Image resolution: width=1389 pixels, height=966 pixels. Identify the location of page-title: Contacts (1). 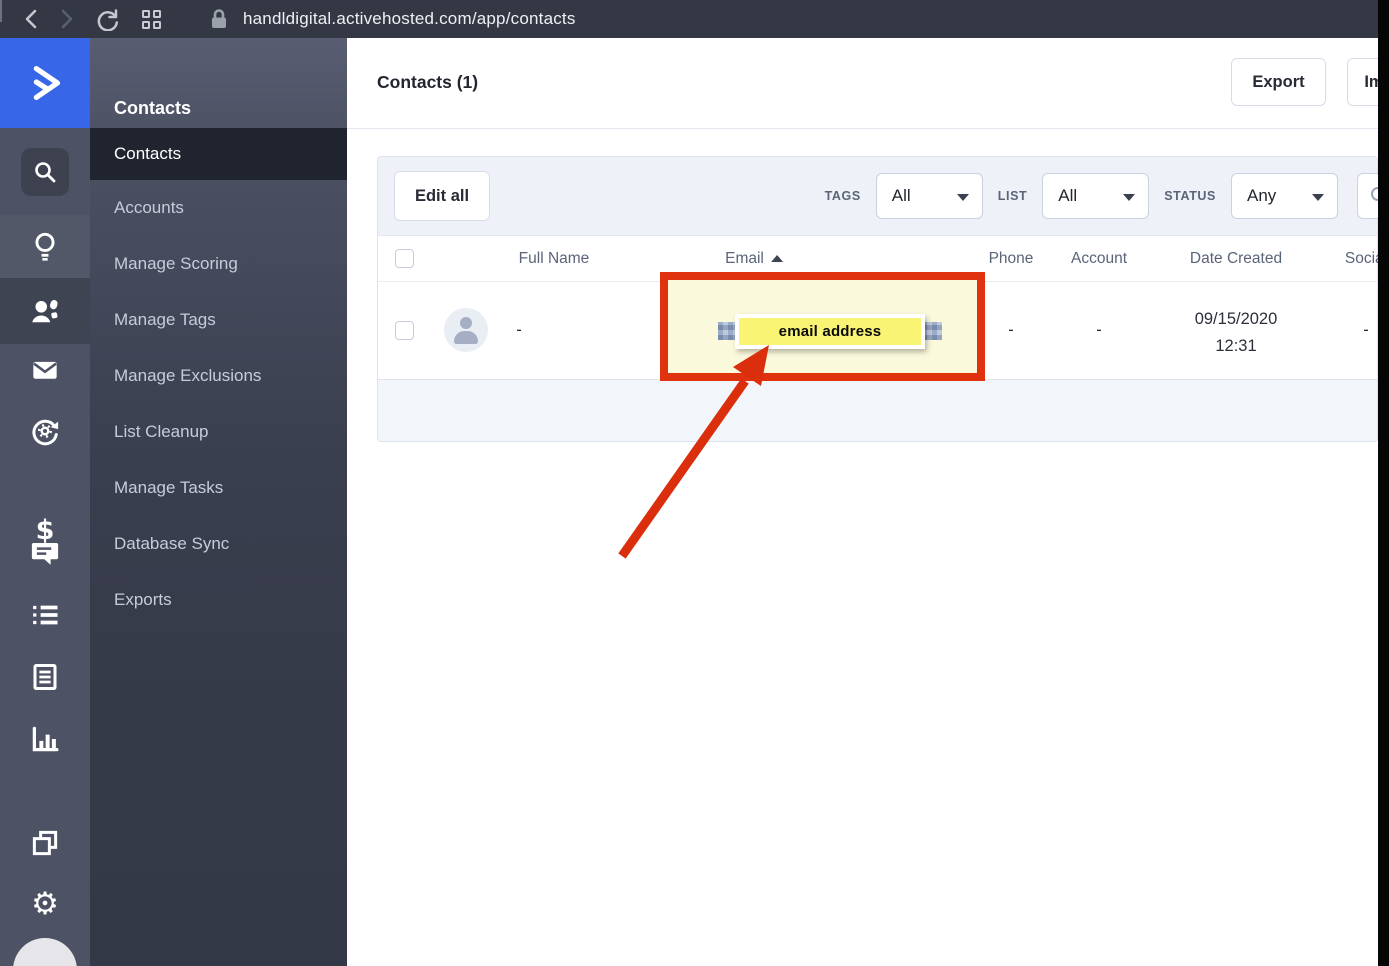
(428, 82).